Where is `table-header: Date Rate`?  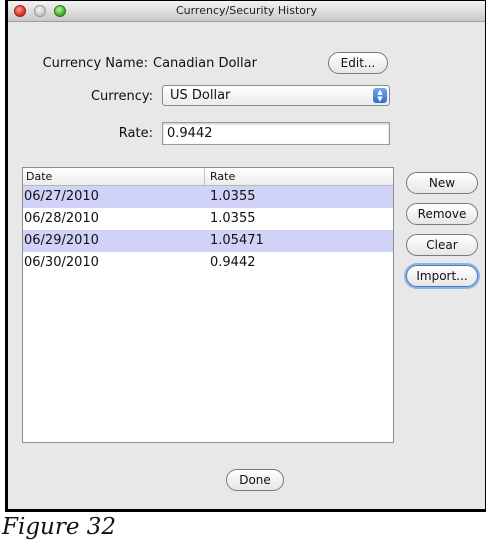
table-header: Date Rate is located at coordinates (208, 177).